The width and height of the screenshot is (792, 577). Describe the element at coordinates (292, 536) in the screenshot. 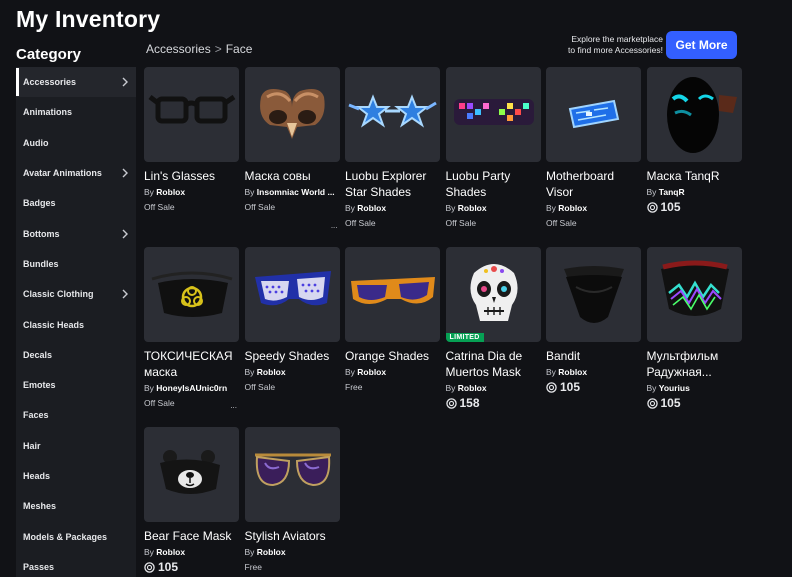

I see `item-name: Stylish Aviators` at that location.